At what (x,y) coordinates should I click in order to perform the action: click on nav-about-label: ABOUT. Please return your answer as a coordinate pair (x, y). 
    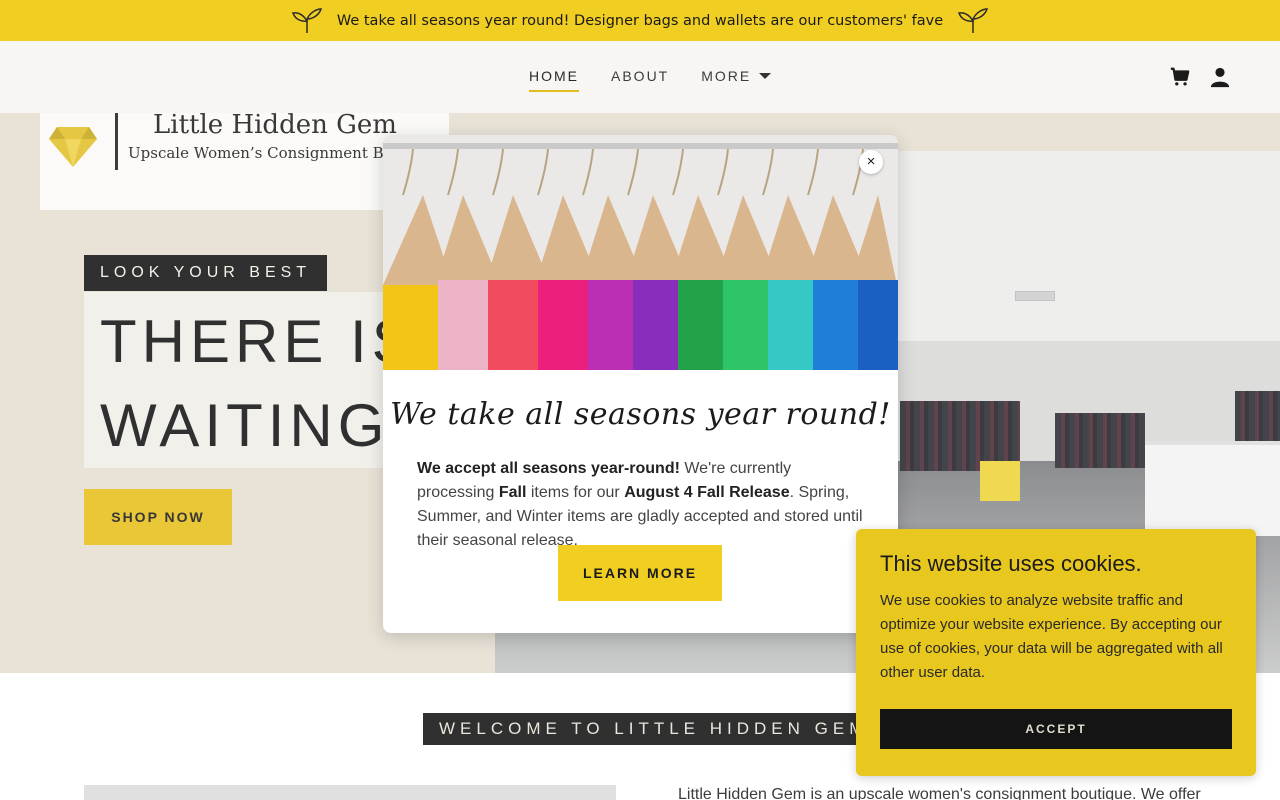
    Looking at the image, I should click on (640, 76).